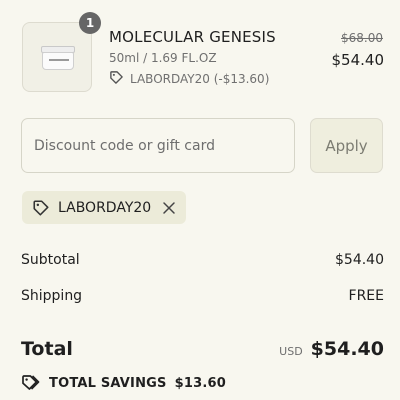  What do you see at coordinates (163, 58) in the screenshot?
I see `product-variant: 50ml / 1.69 FL.OZ` at bounding box center [163, 58].